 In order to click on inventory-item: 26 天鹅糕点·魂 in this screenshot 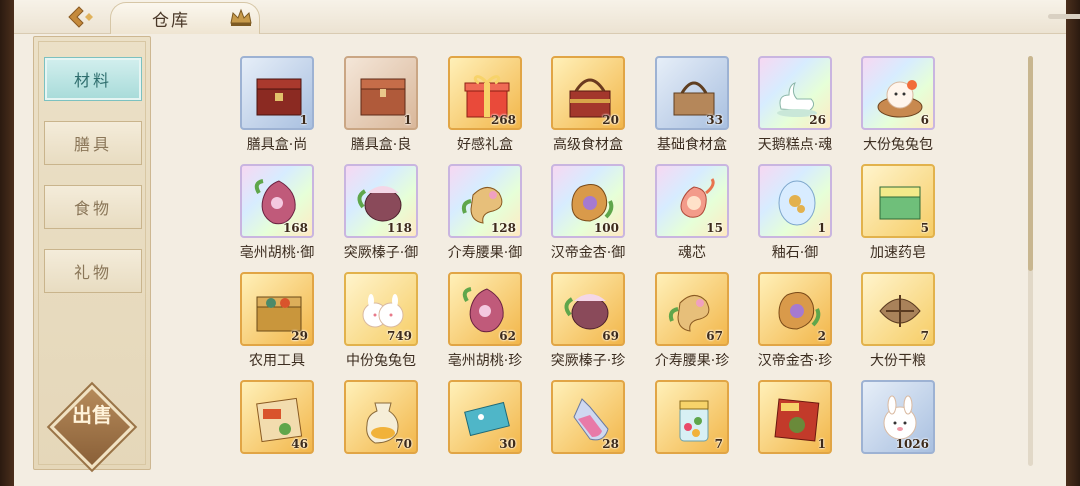, I will do `click(795, 112)`.